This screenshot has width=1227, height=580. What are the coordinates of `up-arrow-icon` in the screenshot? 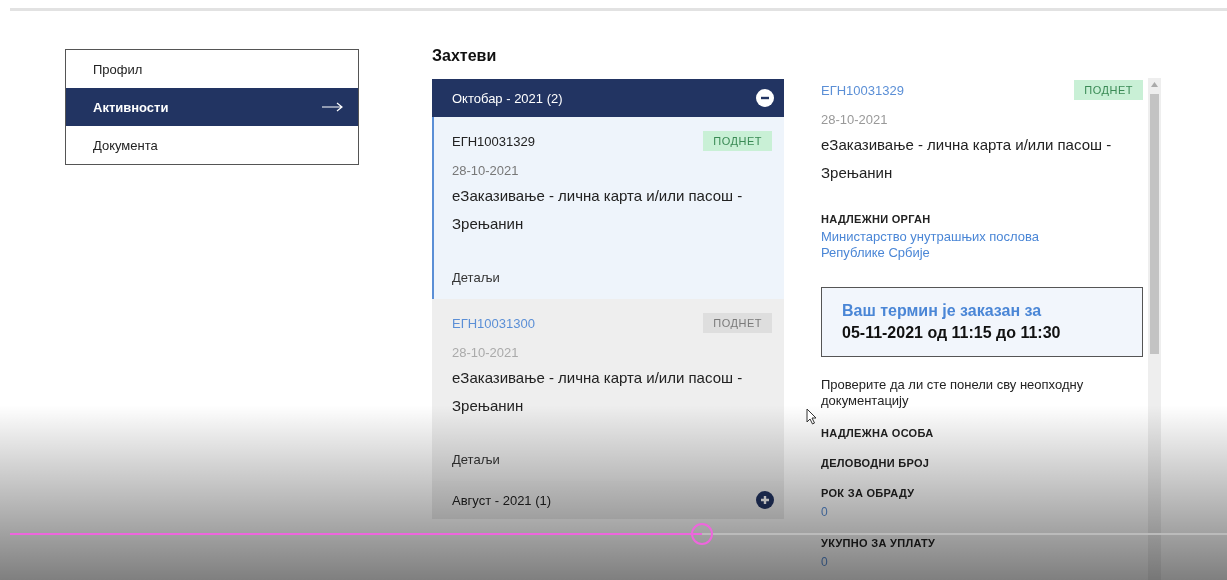 It's located at (1154, 84).